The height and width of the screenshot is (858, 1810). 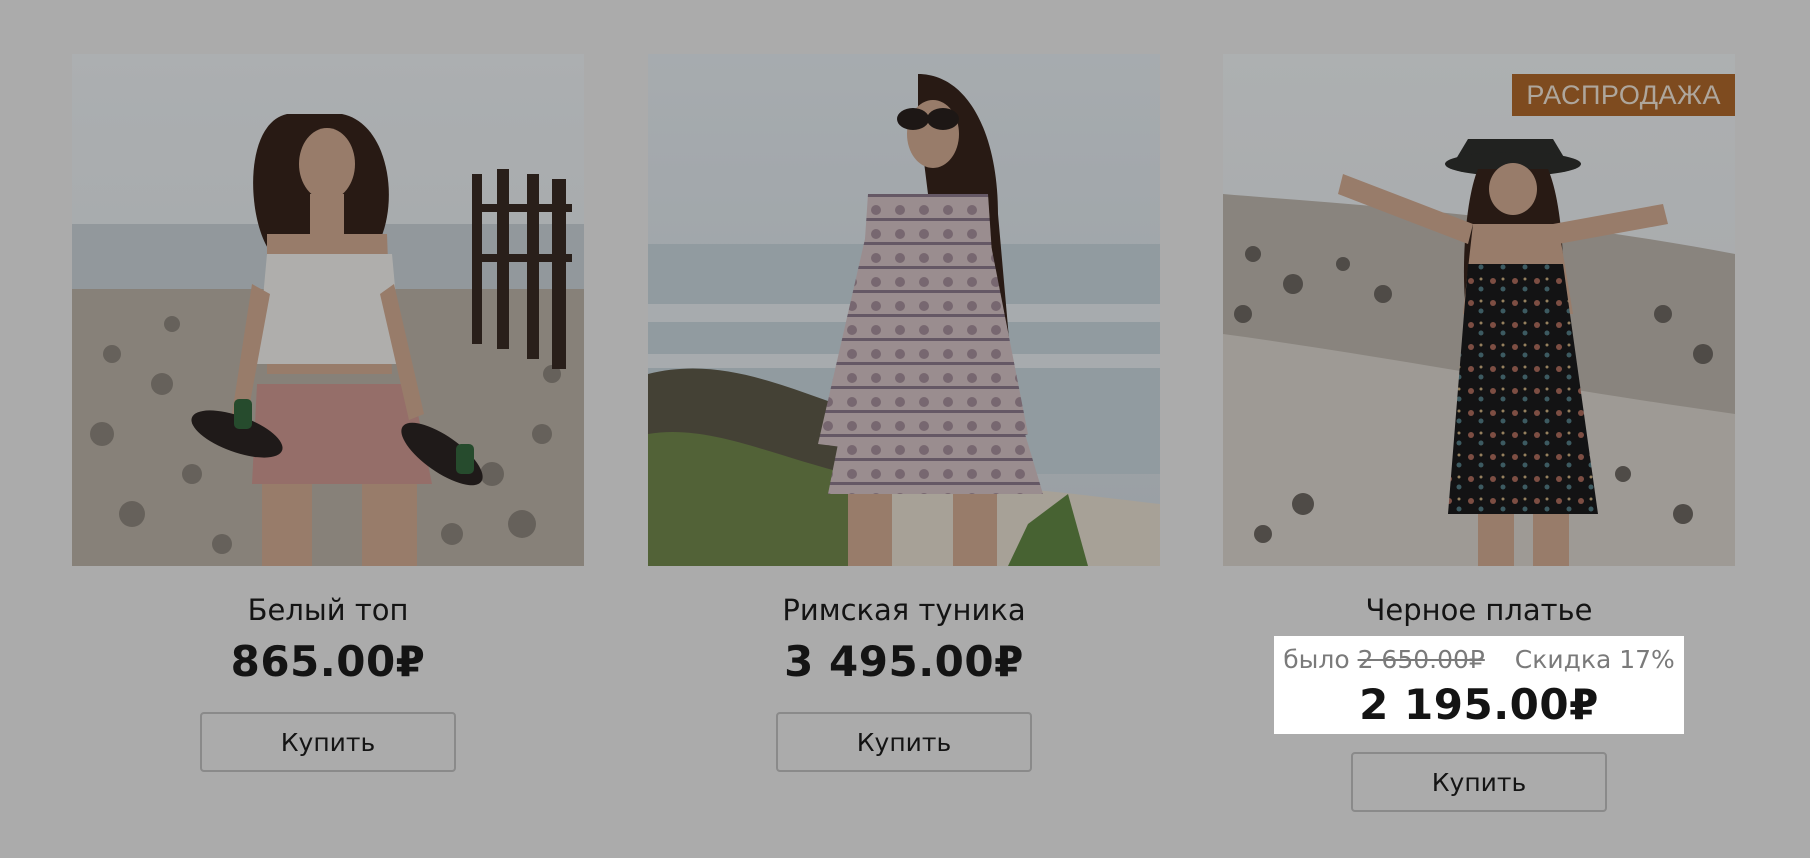 I want to click on product-title: Черное платье, so click(x=1479, y=610).